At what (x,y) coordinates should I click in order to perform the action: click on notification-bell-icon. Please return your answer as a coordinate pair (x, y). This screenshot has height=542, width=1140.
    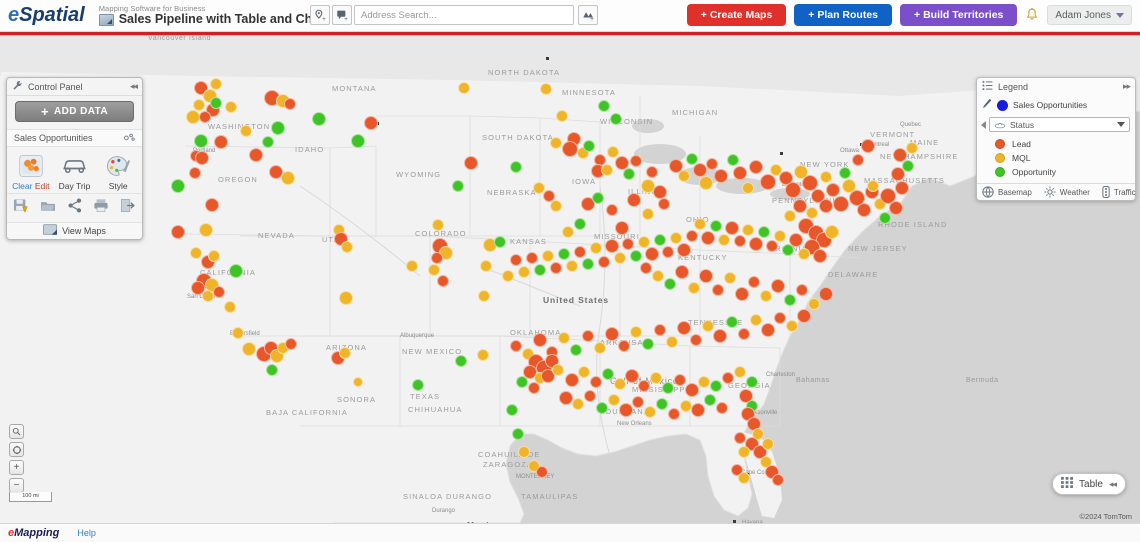
    Looking at the image, I should click on (1032, 15).